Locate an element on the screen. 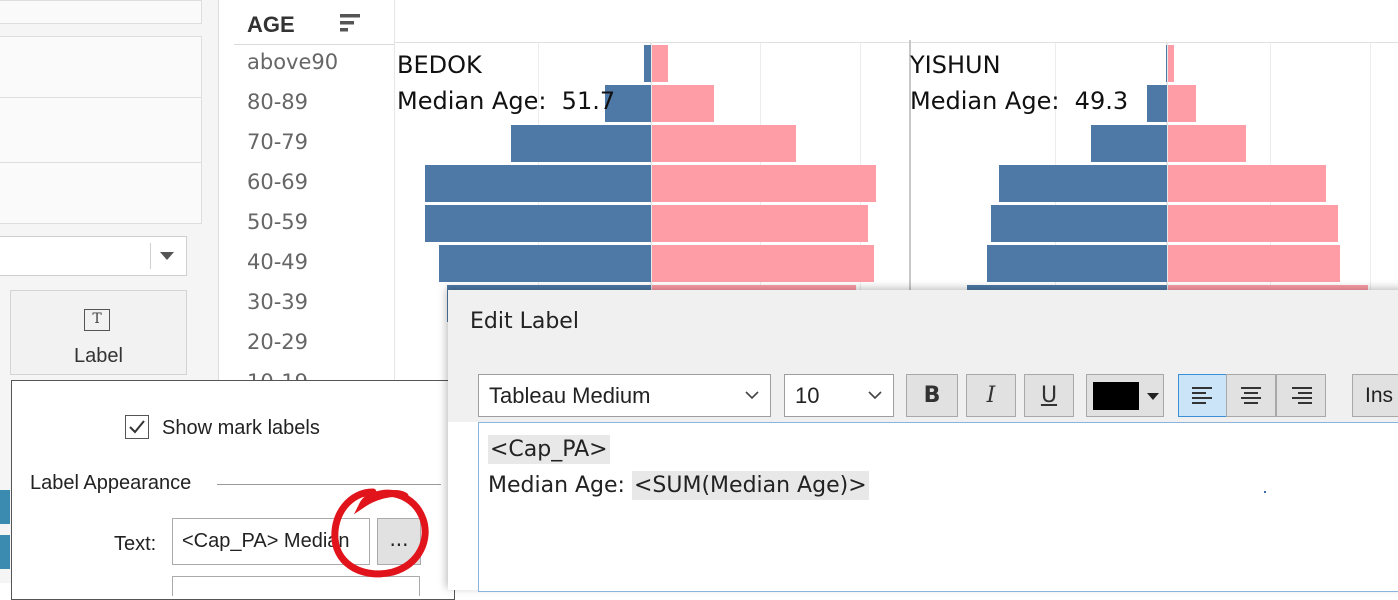 The image size is (1398, 600). median-age-text: Median Age: is located at coordinates (556, 485).